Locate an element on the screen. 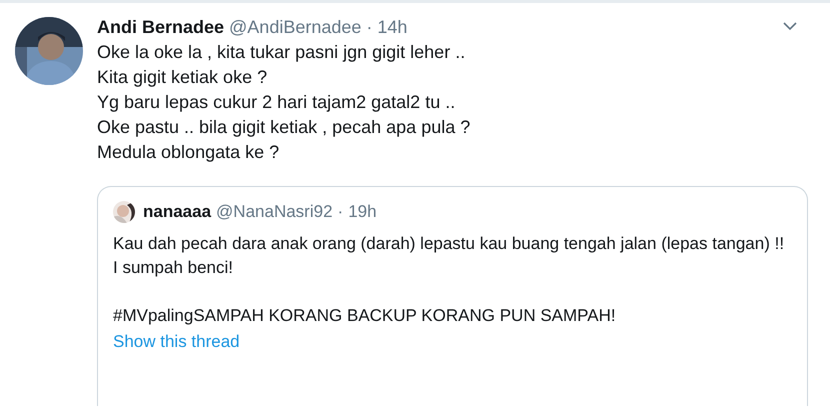  quoted-tweet-text: #MVpalingSAMPAH KORANG BACKUP KORANG PUN SAMPAH! is located at coordinates (365, 316).